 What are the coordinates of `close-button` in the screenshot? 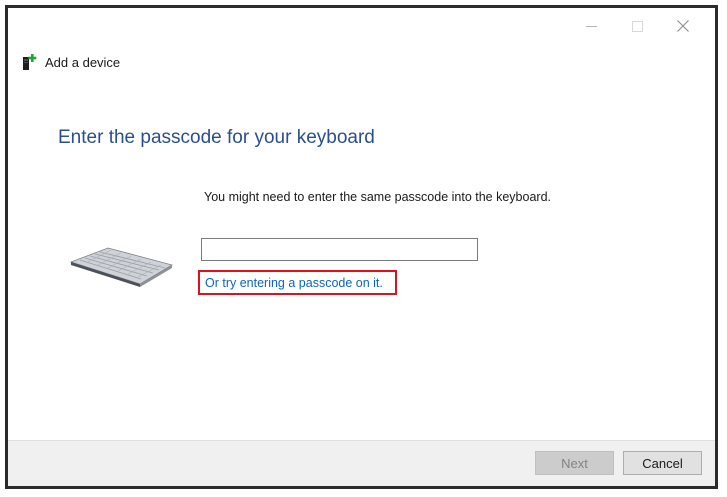 It's located at (683, 26).